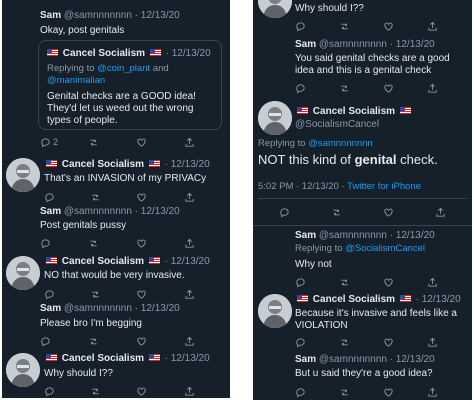 Image resolution: width=474 pixels, height=400 pixels. I want to click on mention-link: @manimalian, so click(76, 80).